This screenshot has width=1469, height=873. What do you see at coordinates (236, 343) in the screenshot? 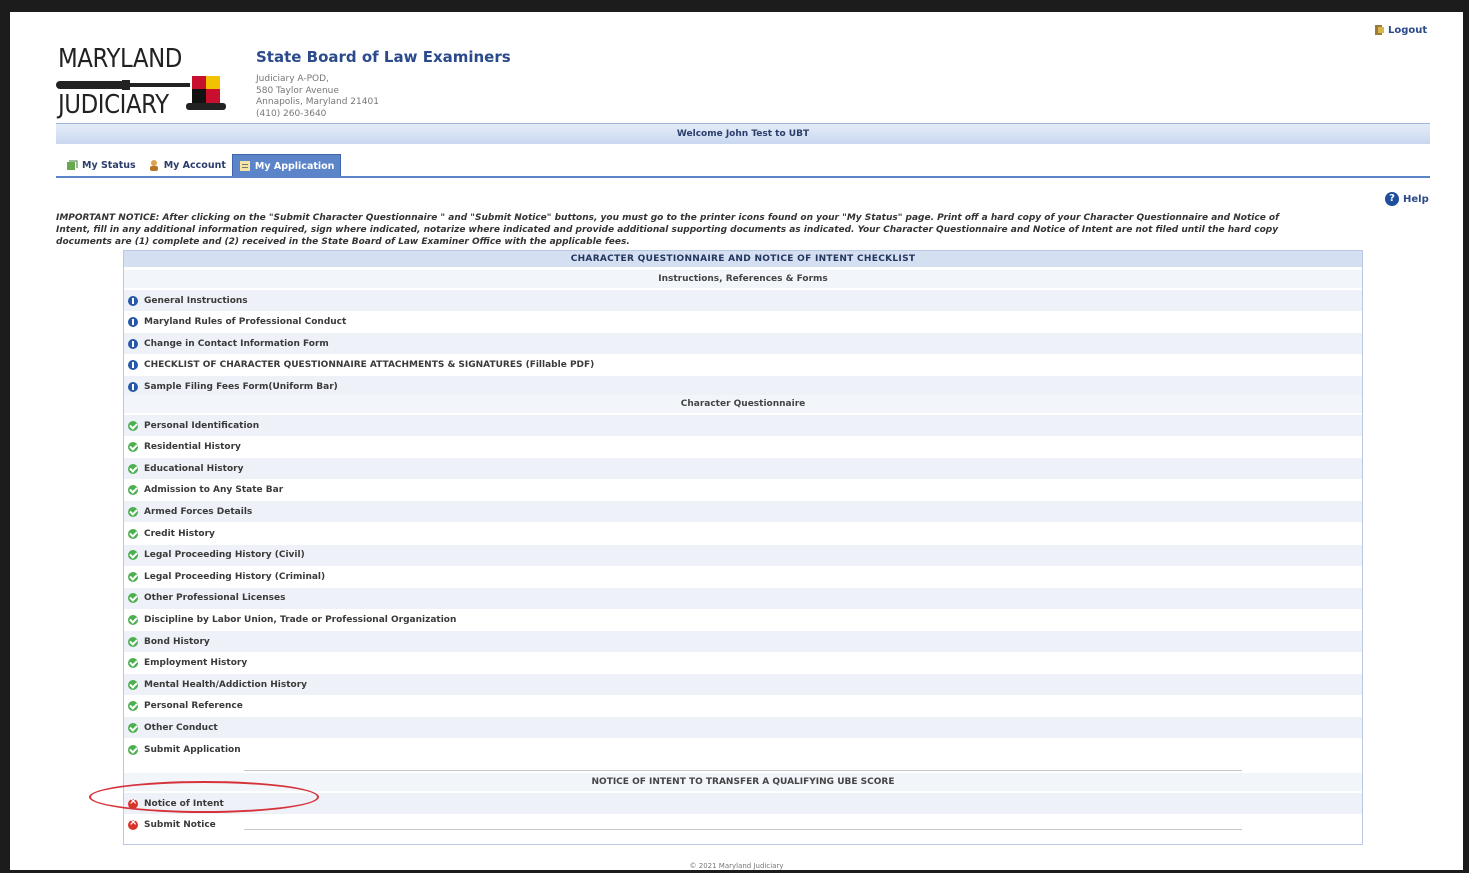
I see `checklist-item-label: Change in Contact Information Form` at bounding box center [236, 343].